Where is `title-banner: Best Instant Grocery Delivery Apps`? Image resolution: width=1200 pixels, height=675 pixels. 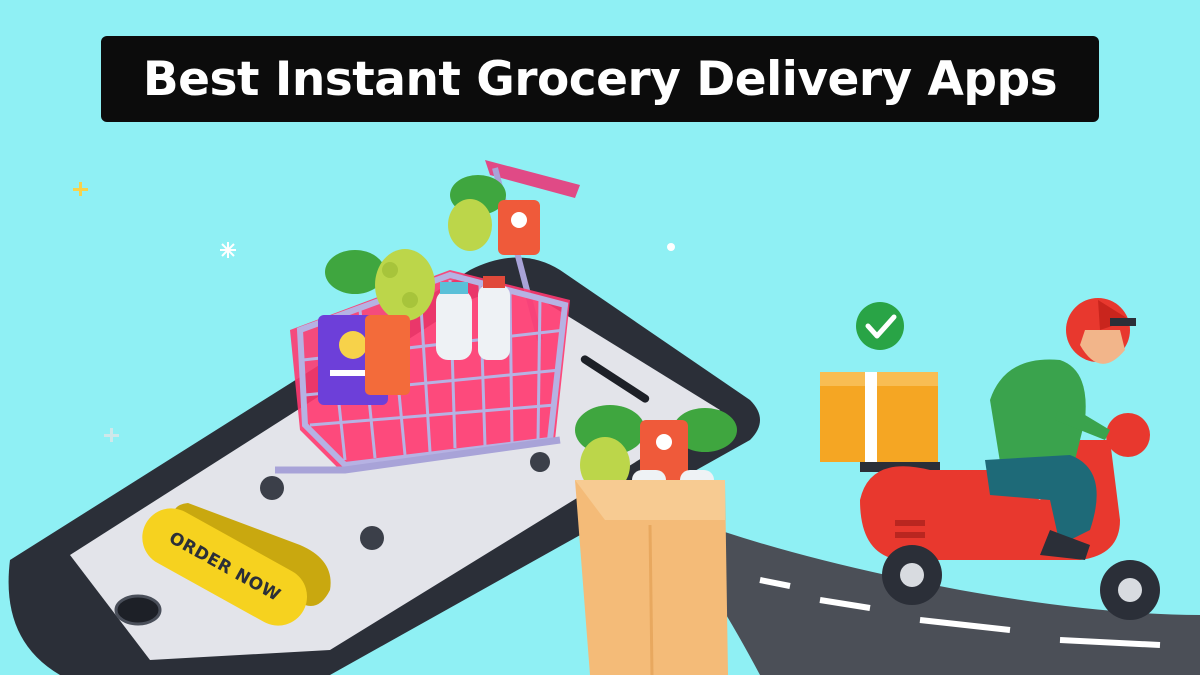
title-banner: Best Instant Grocery Delivery Apps is located at coordinates (600, 79).